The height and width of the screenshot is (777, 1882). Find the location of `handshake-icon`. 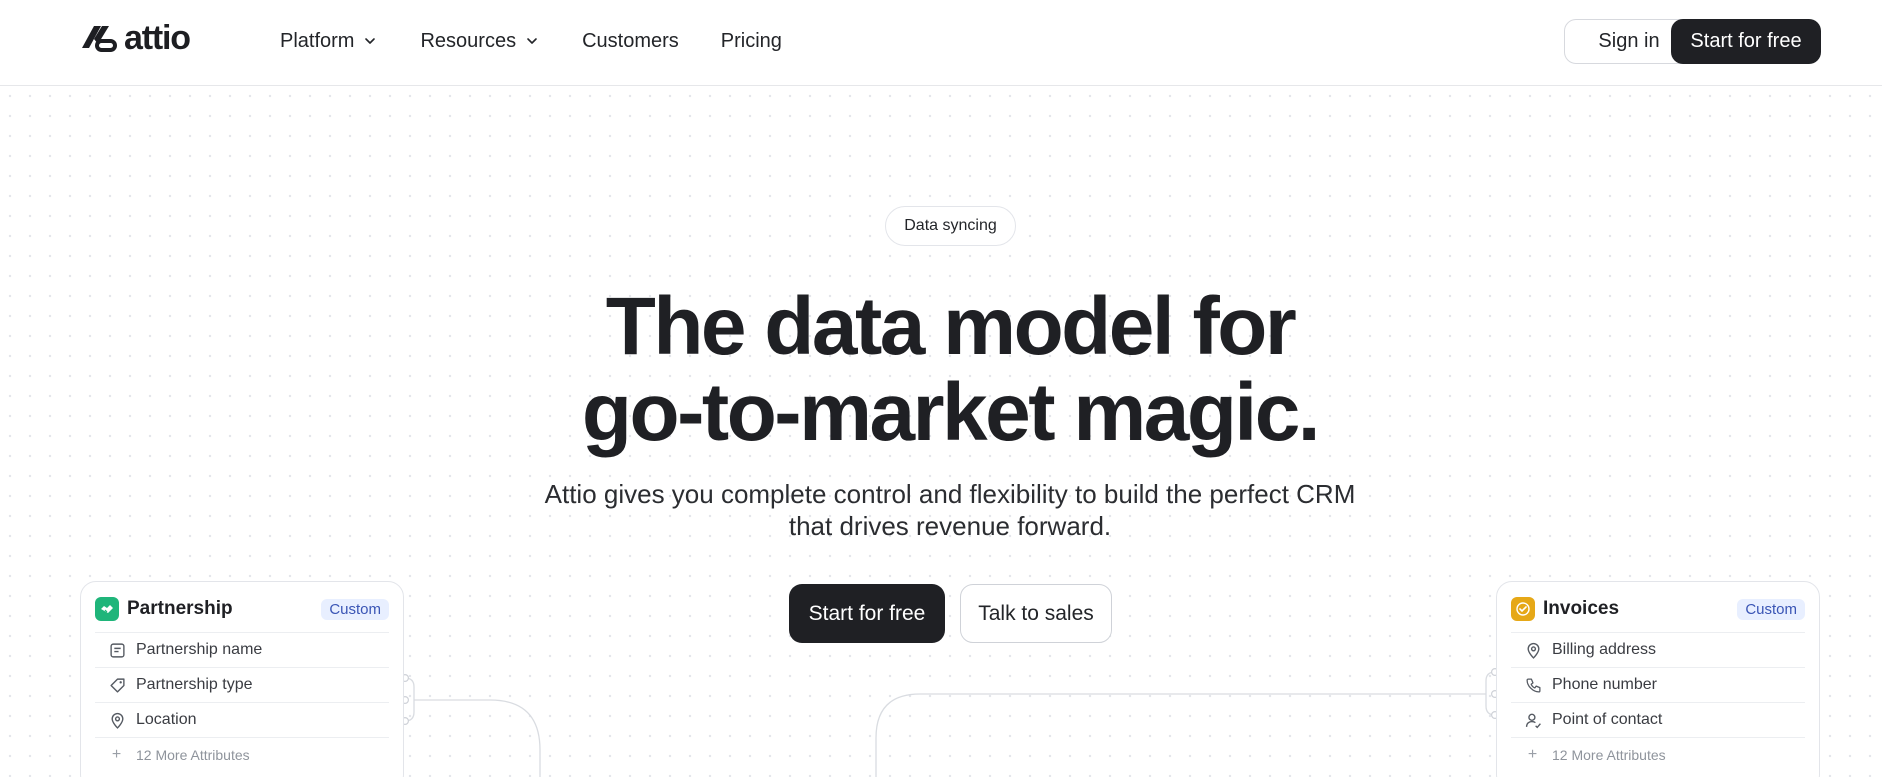

handshake-icon is located at coordinates (107, 609).